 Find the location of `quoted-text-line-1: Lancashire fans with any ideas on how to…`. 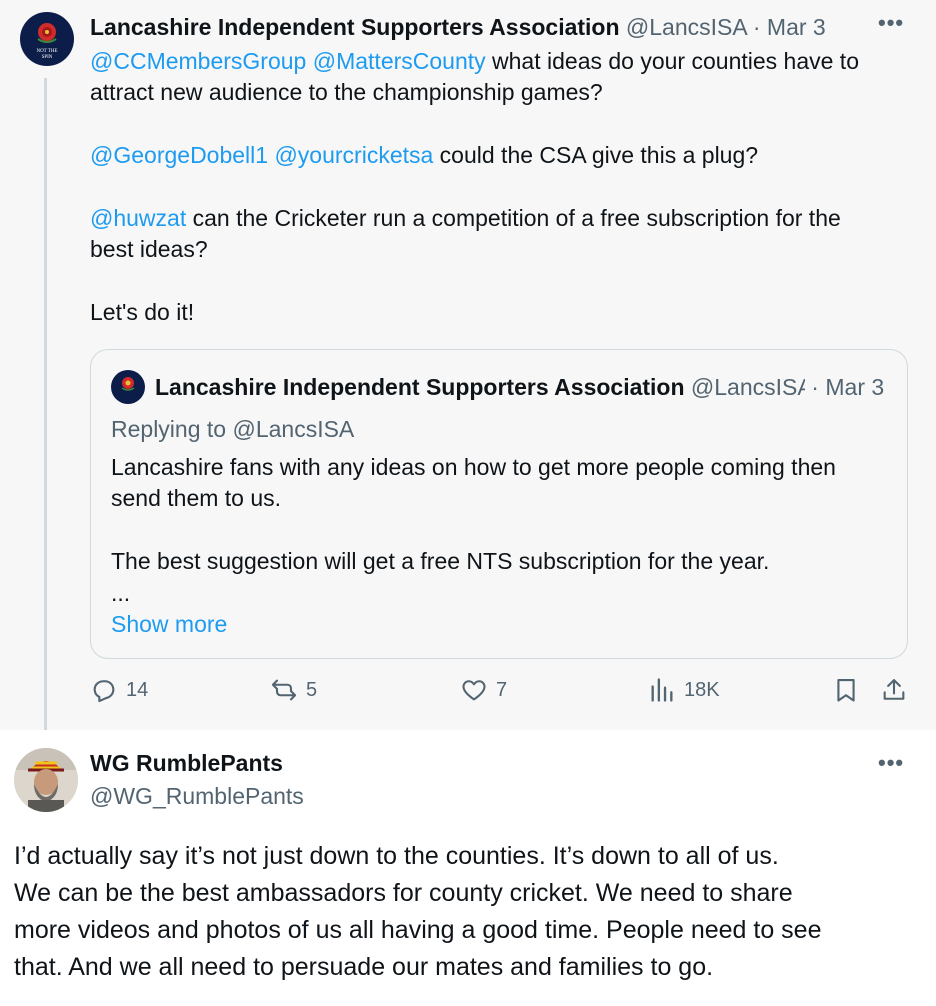

quoted-text-line-1: Lancashire fans with any ideas on how to… is located at coordinates (473, 467).